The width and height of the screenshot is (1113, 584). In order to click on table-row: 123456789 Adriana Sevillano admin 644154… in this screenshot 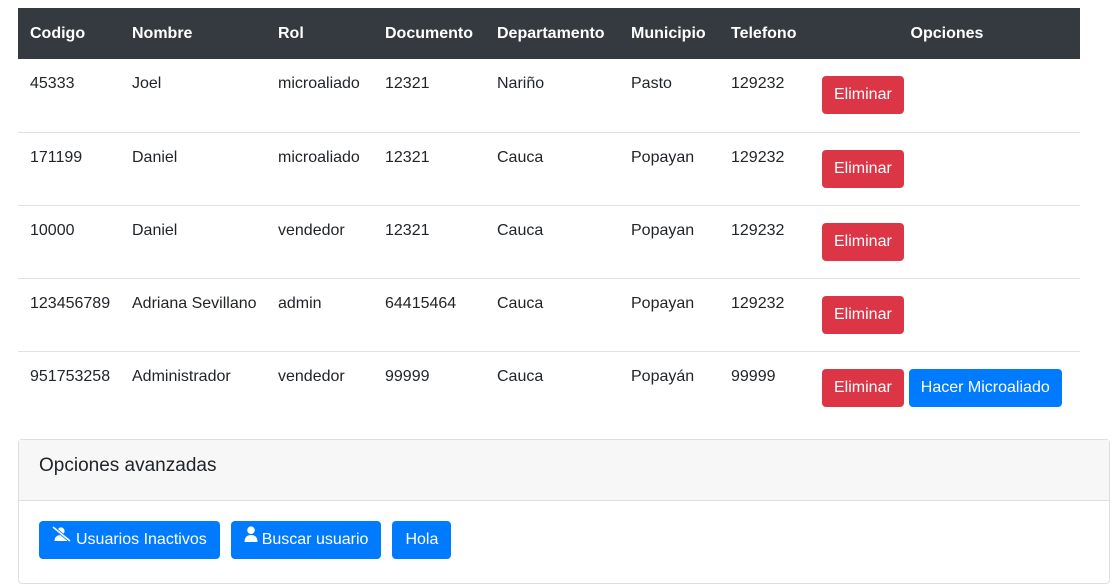, I will do `click(549, 314)`.